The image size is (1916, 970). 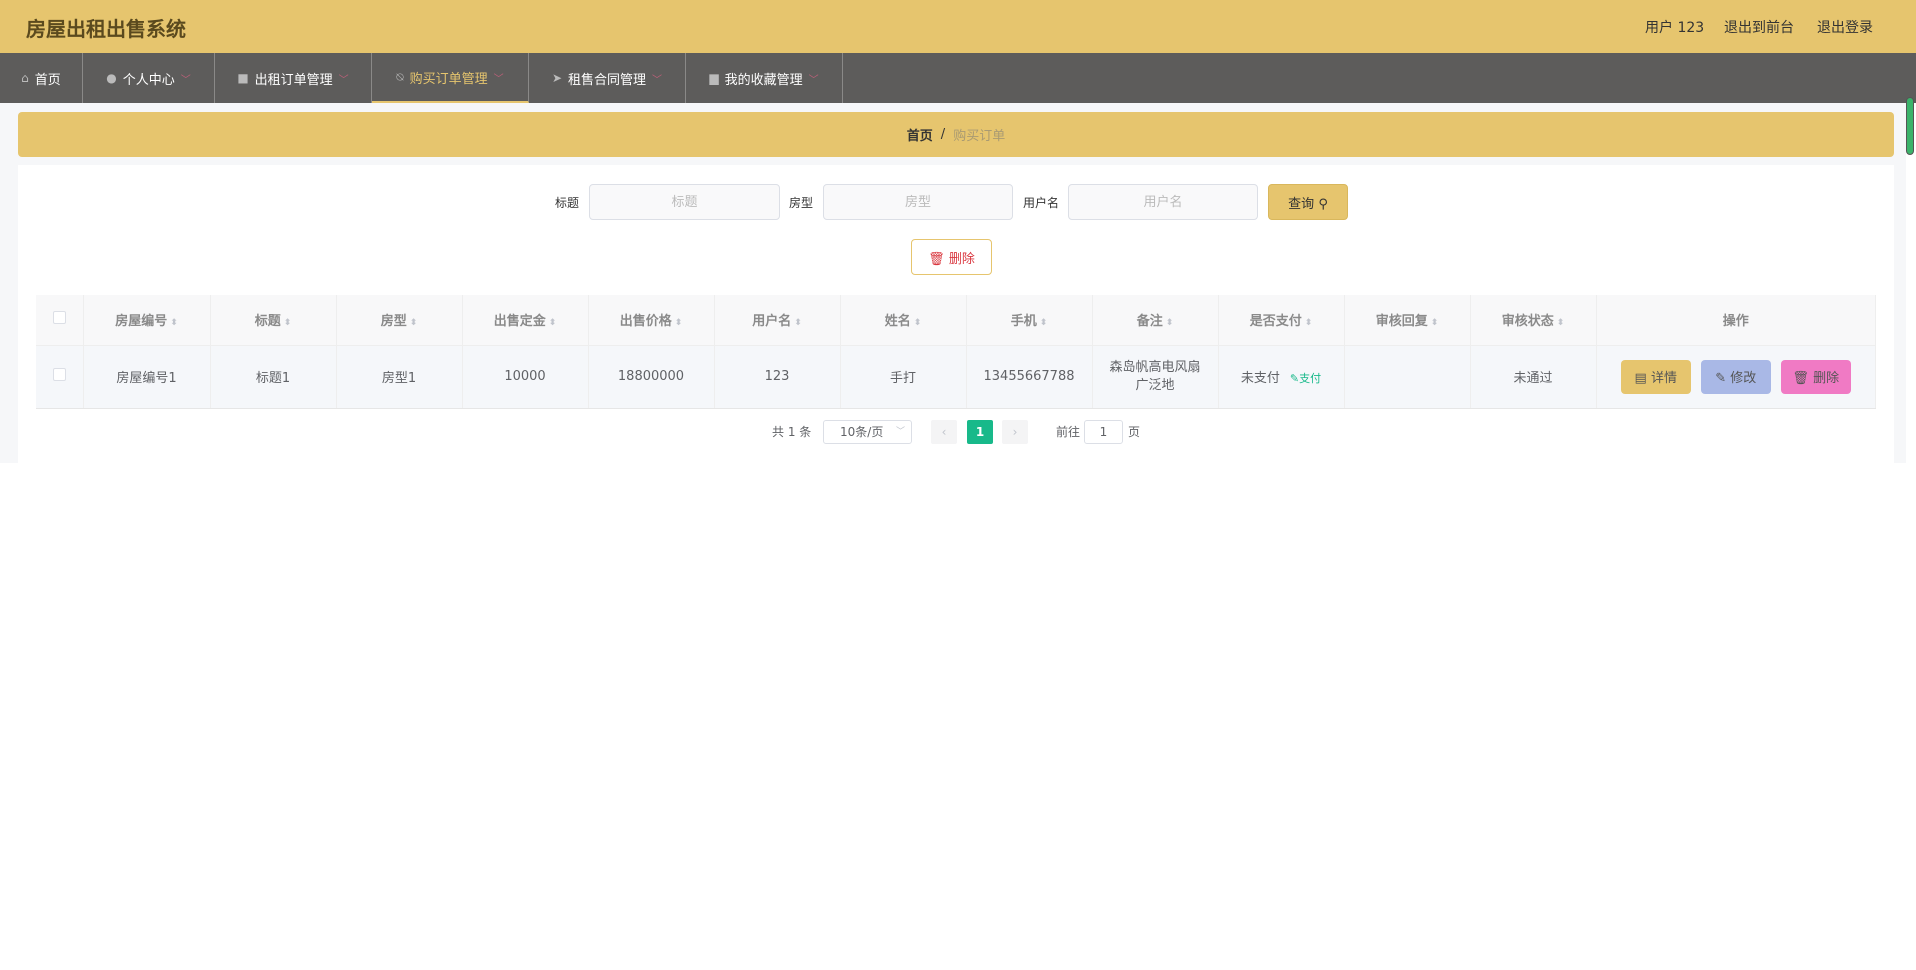 What do you see at coordinates (961, 259) in the screenshot?
I see `delete-label: 删除` at bounding box center [961, 259].